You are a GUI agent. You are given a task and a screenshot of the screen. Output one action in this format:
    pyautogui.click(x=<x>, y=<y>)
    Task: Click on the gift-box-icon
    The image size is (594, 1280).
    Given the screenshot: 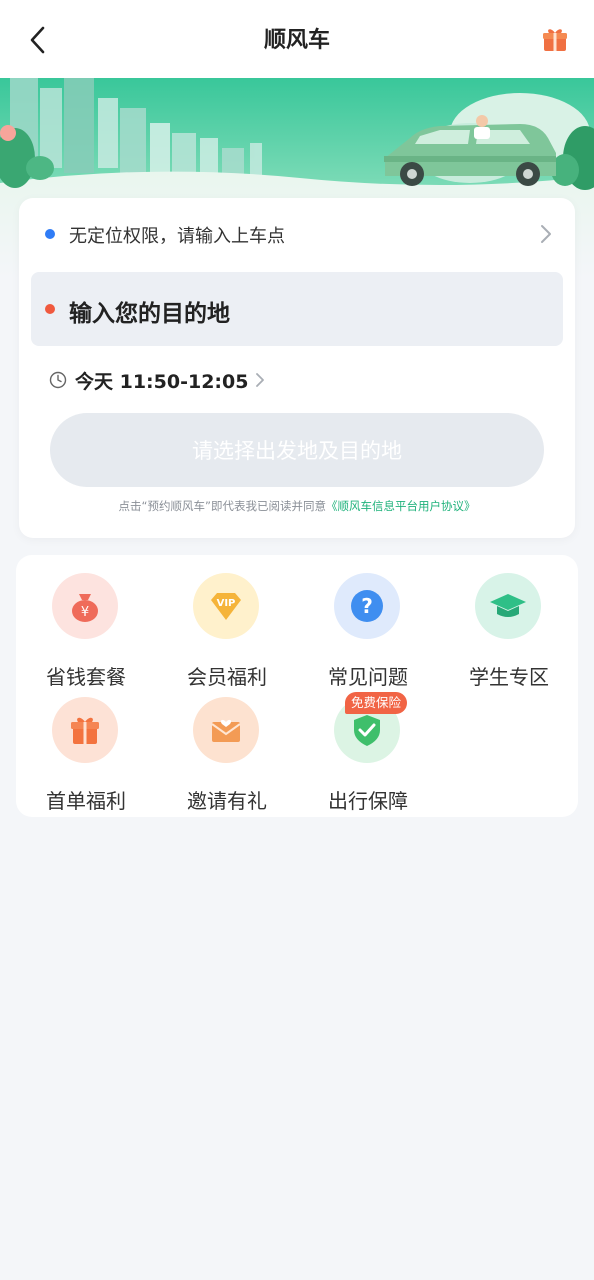 What is the action you would take?
    pyautogui.click(x=85, y=730)
    